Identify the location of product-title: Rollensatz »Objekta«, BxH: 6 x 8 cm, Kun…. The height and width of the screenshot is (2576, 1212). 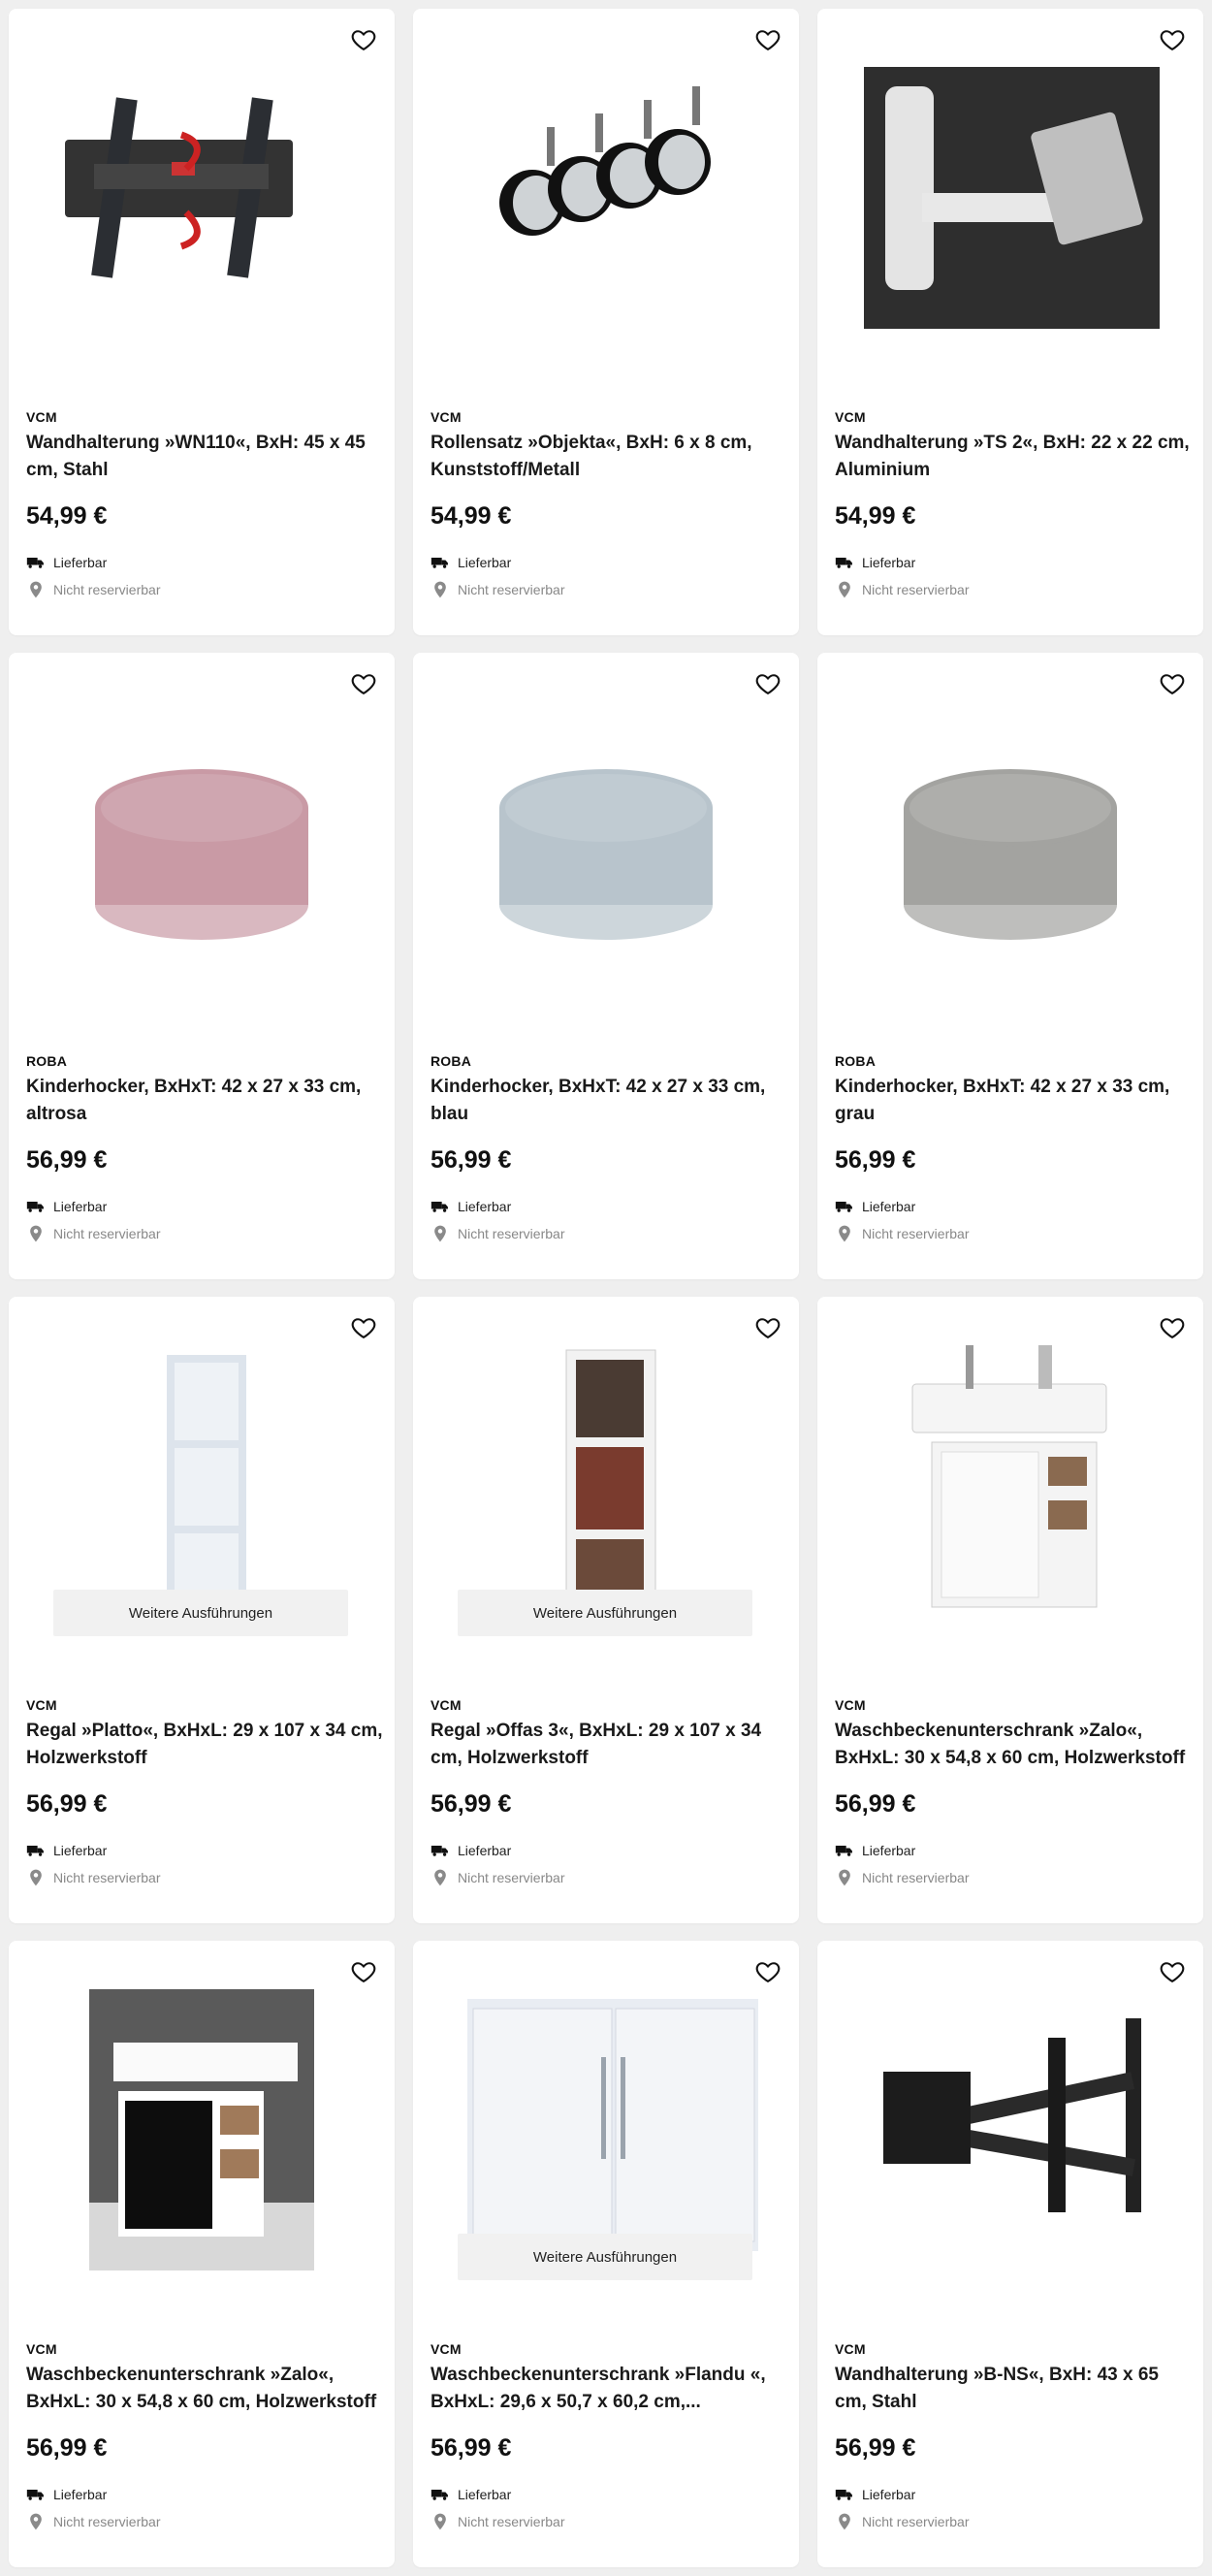
(610, 457).